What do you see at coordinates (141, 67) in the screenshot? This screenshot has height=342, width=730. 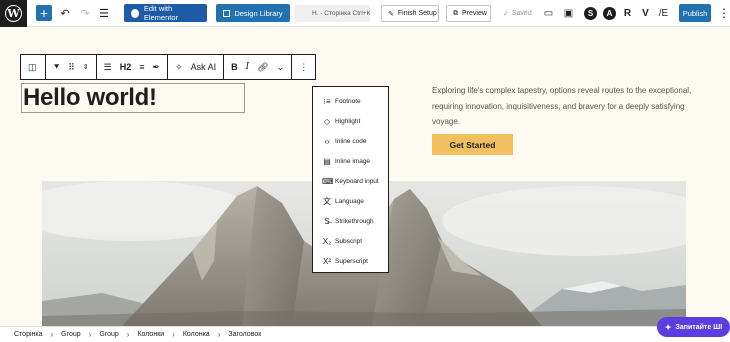 I see `text-align-icon: ≡` at bounding box center [141, 67].